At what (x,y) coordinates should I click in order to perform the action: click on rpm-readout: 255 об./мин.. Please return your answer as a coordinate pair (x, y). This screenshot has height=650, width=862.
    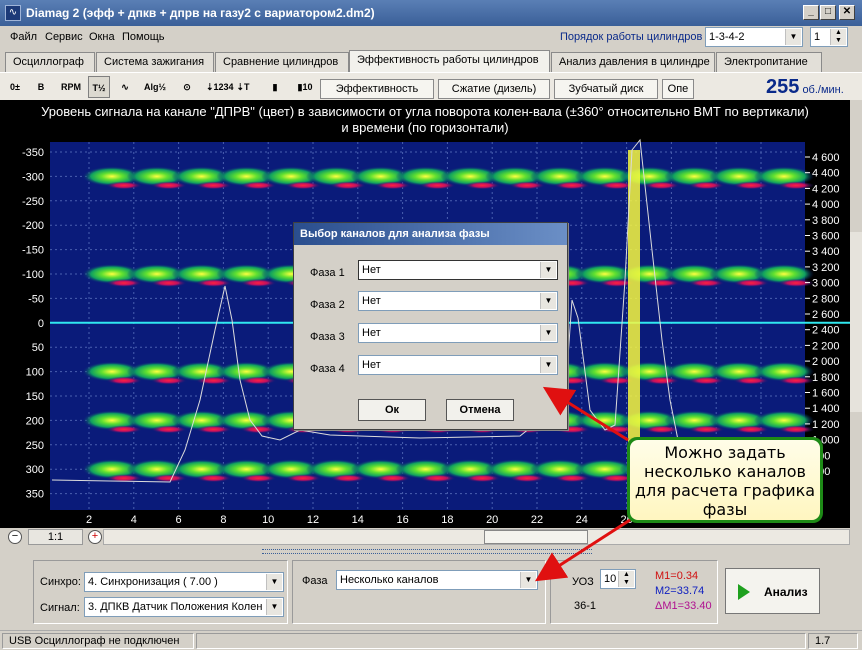
    Looking at the image, I should click on (805, 87).